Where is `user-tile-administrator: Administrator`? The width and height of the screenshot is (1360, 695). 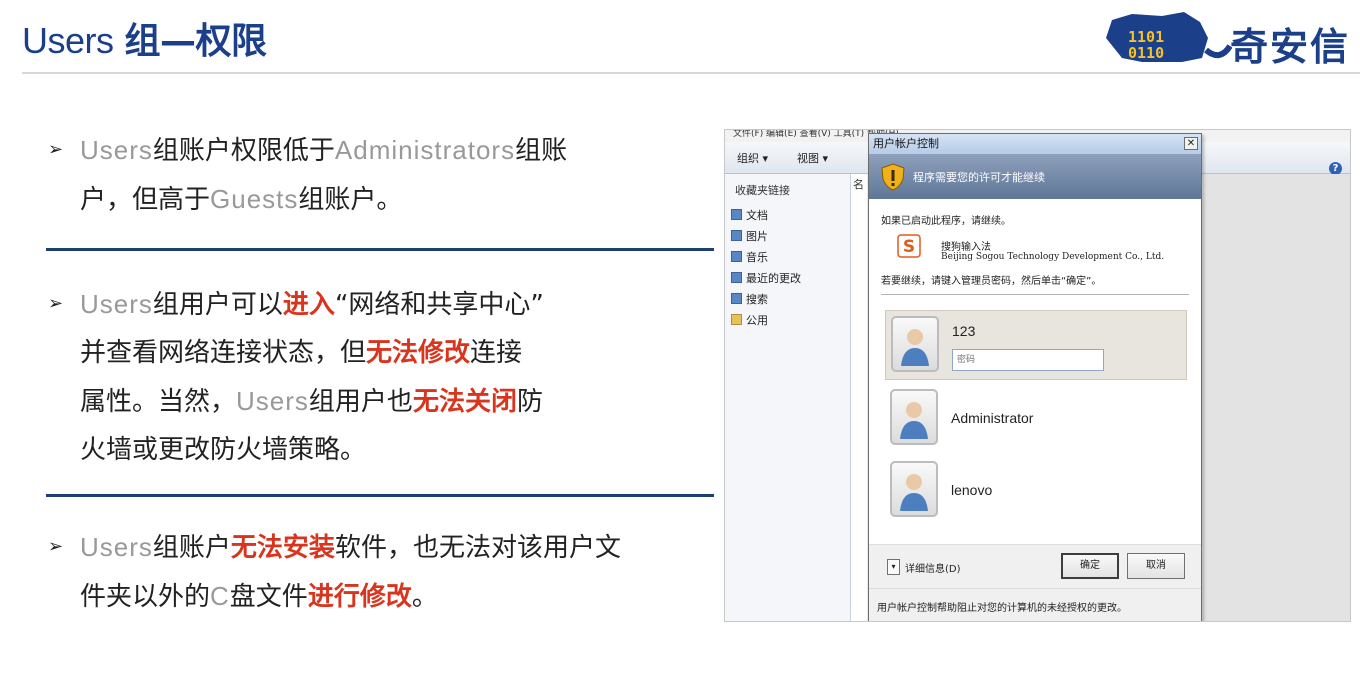
user-tile-administrator: Administrator is located at coordinates (1036, 419).